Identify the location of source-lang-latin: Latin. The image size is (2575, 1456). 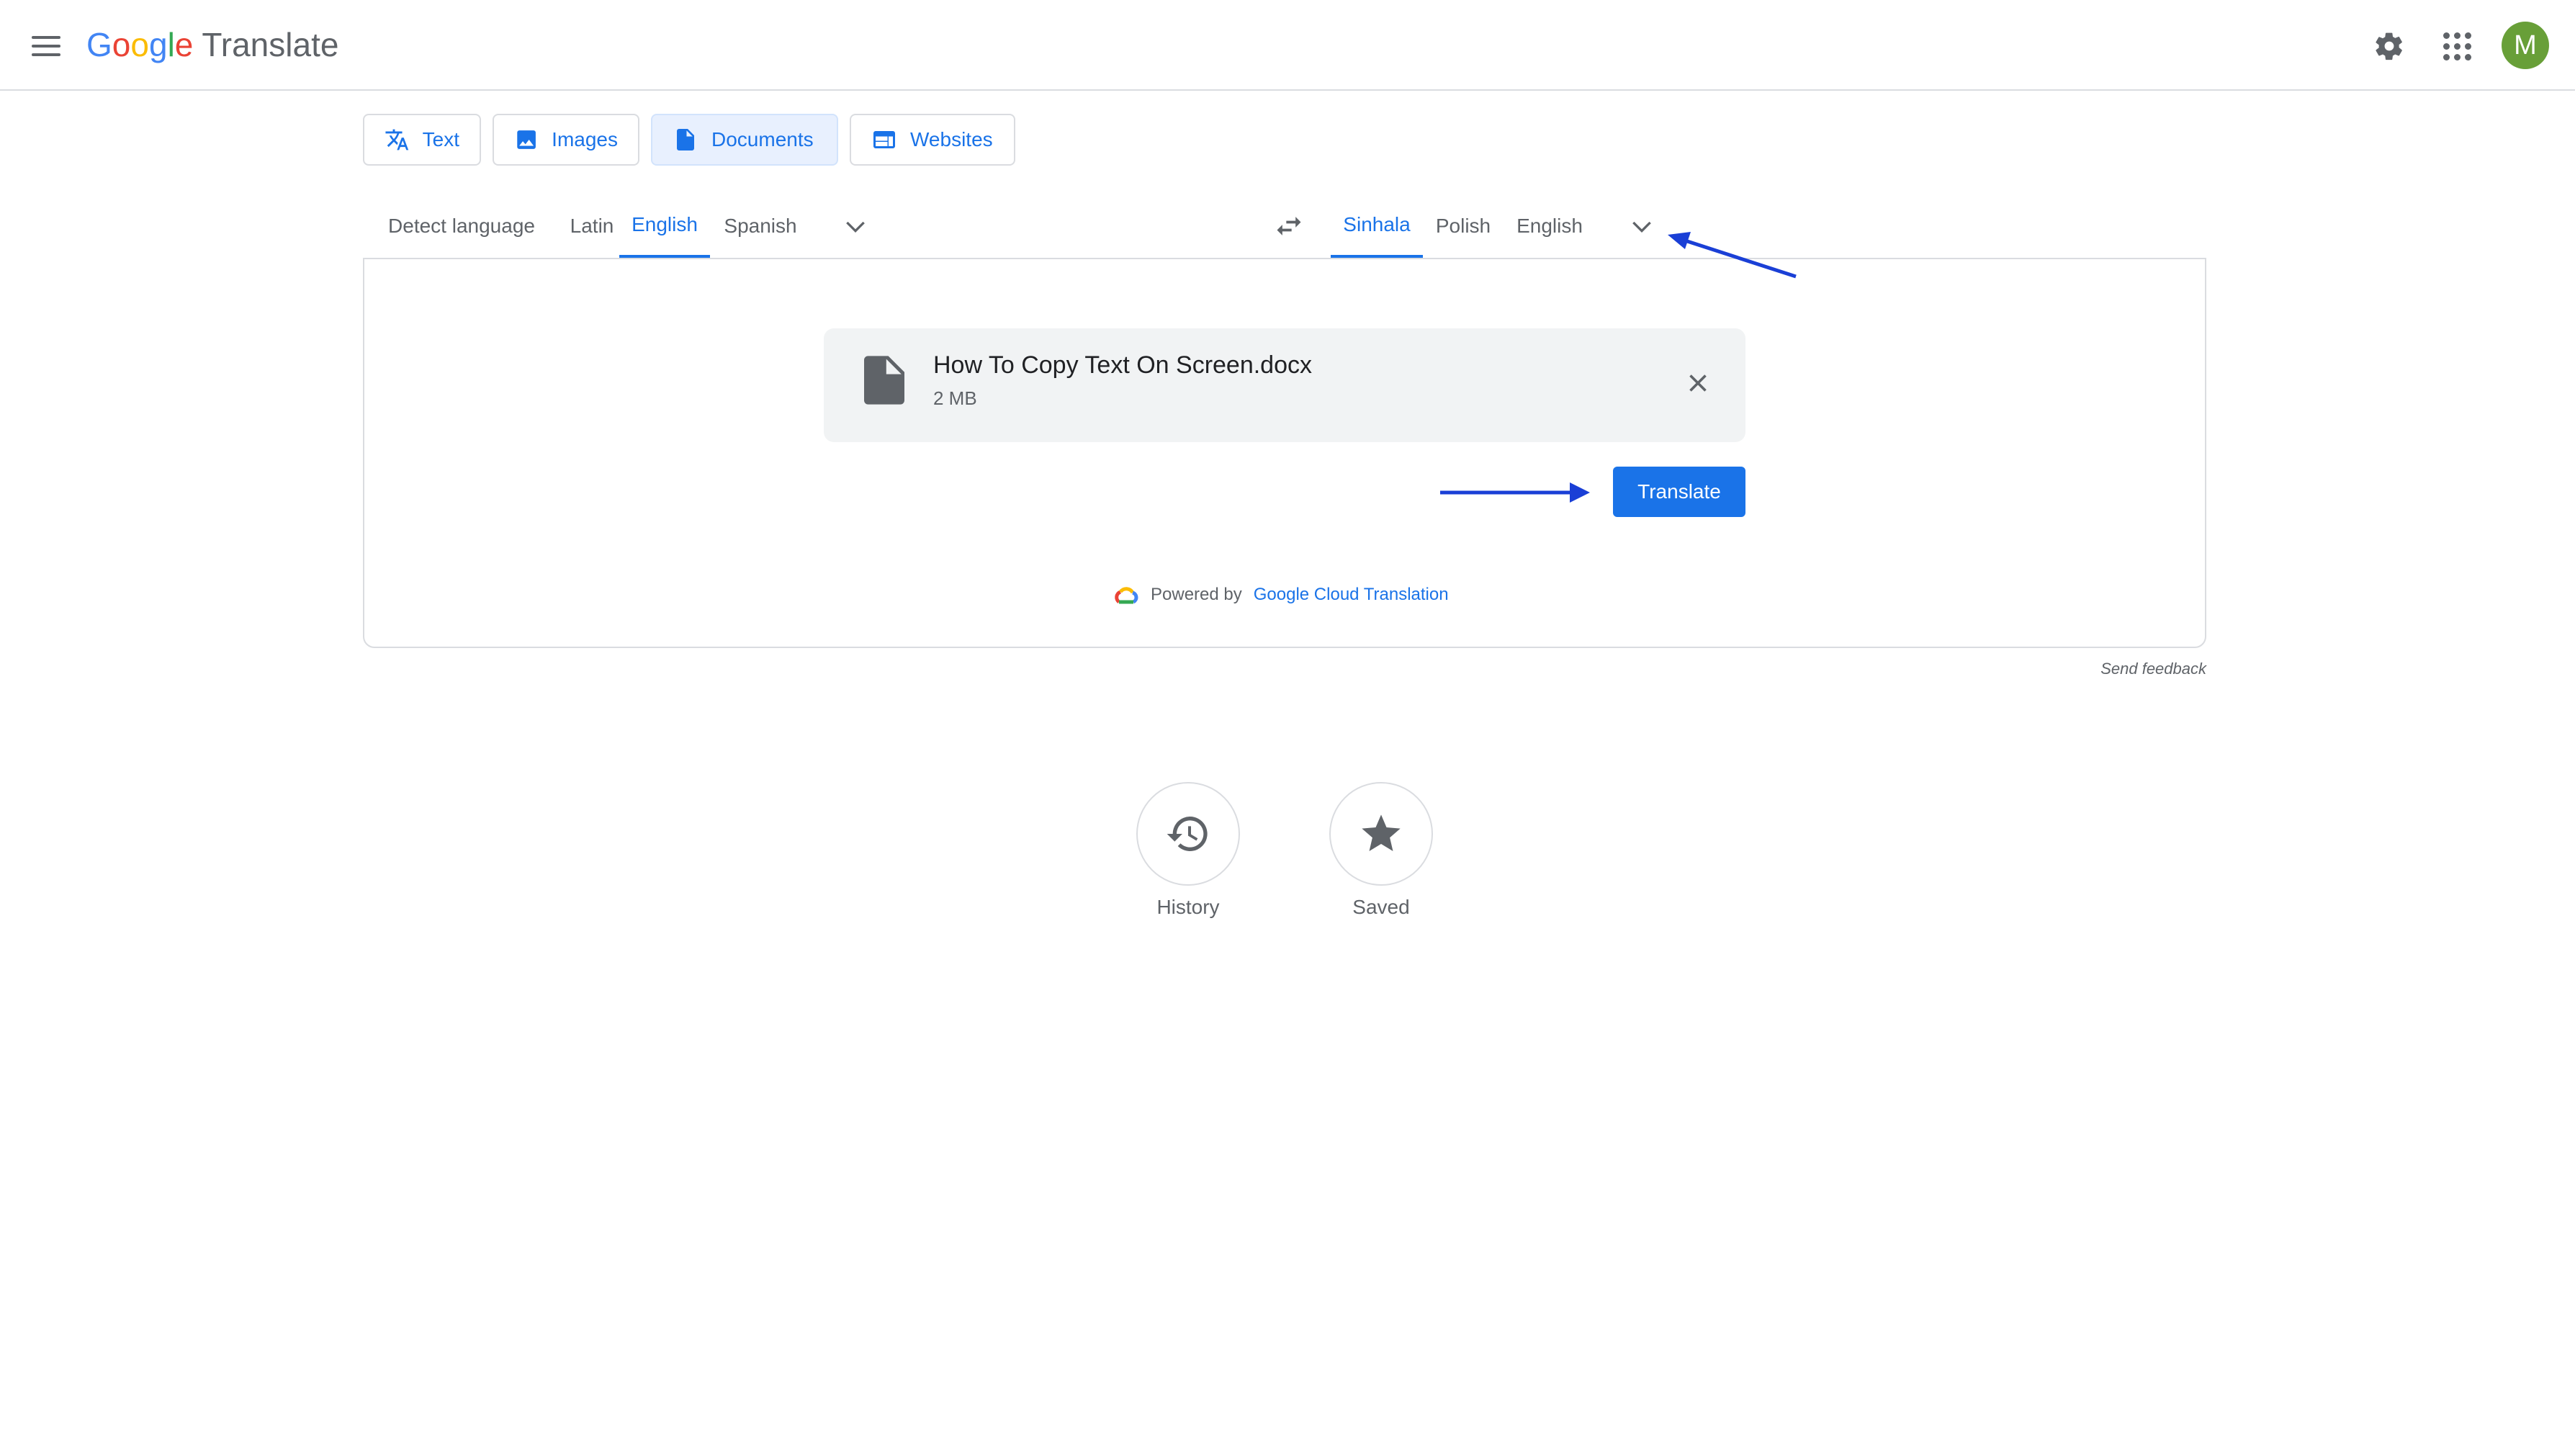
(591, 226).